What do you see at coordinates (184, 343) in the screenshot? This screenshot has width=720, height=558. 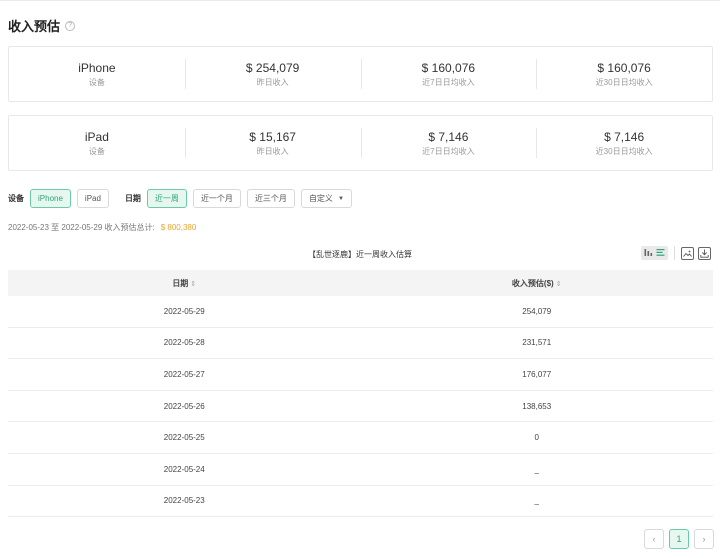 I see `cell-date: 2022-05-28` at bounding box center [184, 343].